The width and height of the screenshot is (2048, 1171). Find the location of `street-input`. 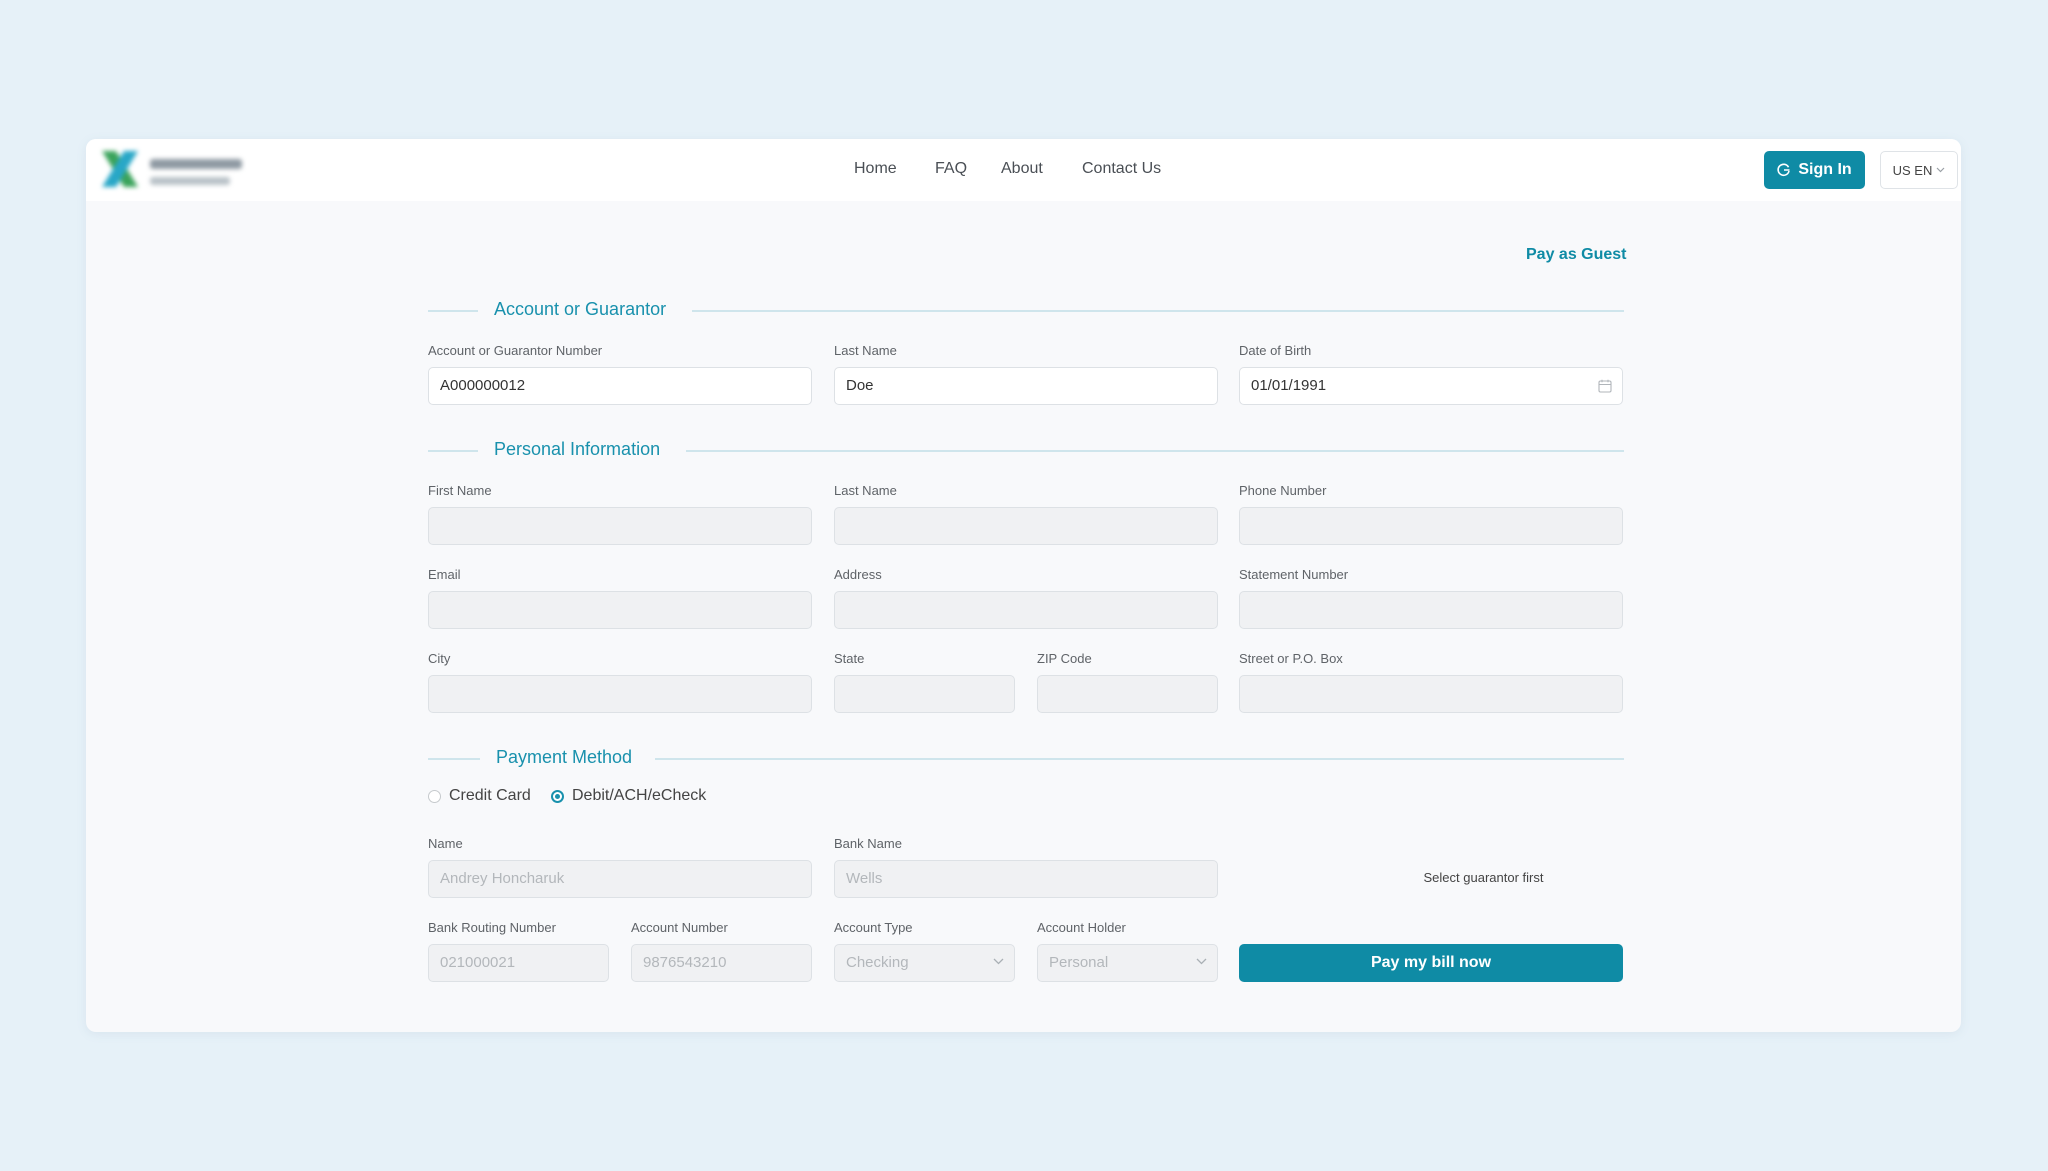

street-input is located at coordinates (1431, 694).